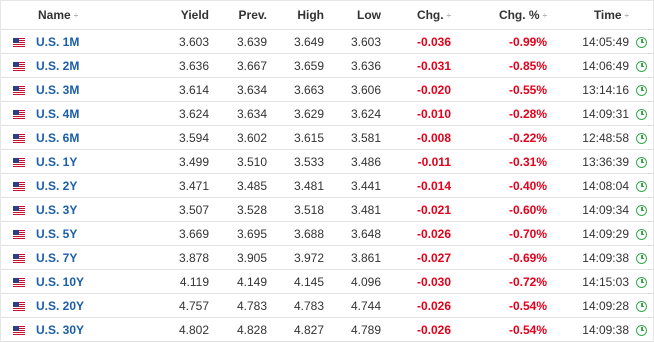 The width and height of the screenshot is (654, 342). I want to click on change-percent-value: -0.85%, so click(527, 65).